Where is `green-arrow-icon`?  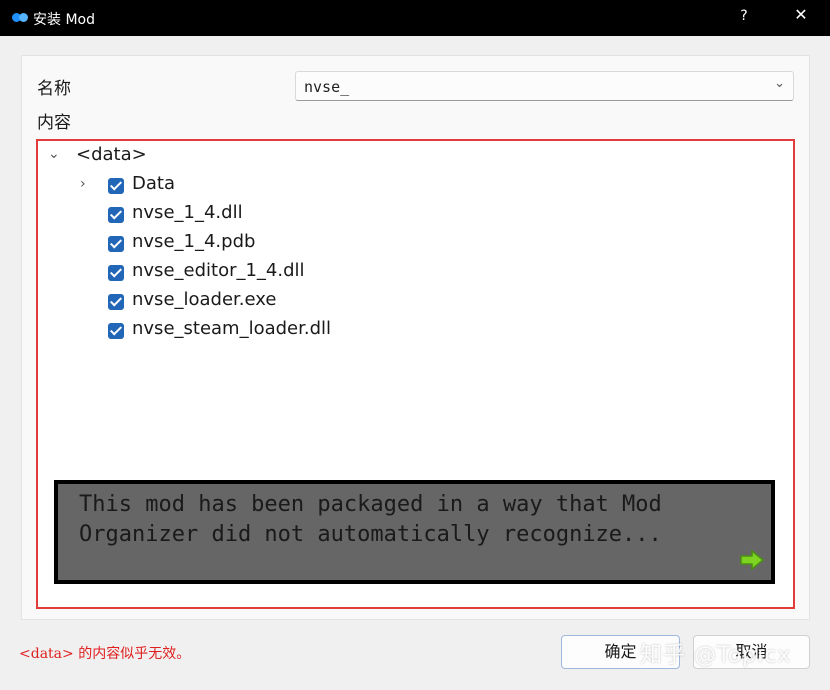 green-arrow-icon is located at coordinates (752, 560).